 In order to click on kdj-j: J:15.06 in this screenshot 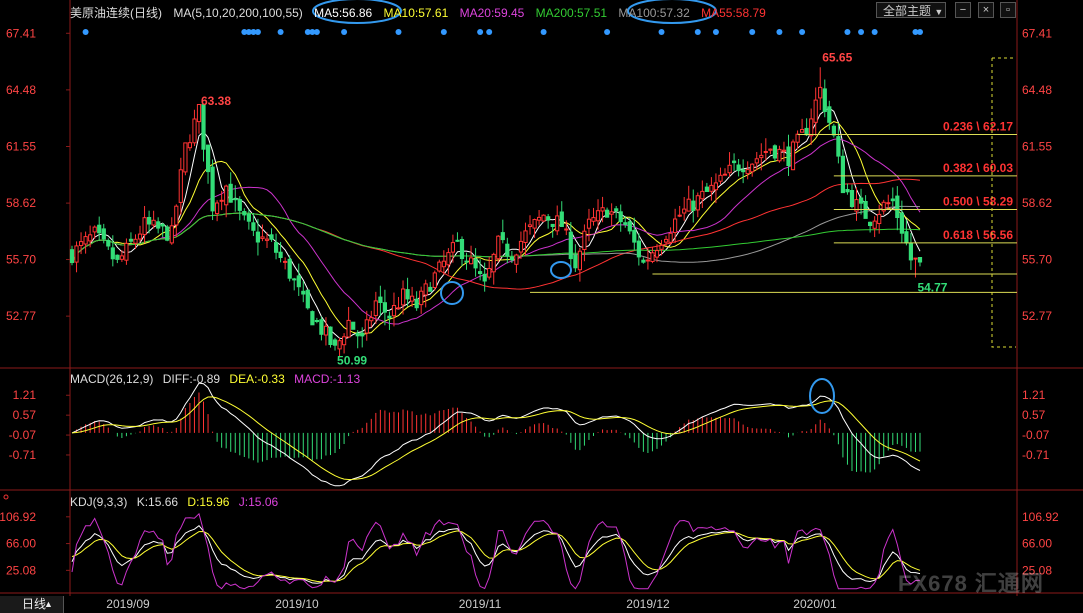, I will do `click(258, 502)`.